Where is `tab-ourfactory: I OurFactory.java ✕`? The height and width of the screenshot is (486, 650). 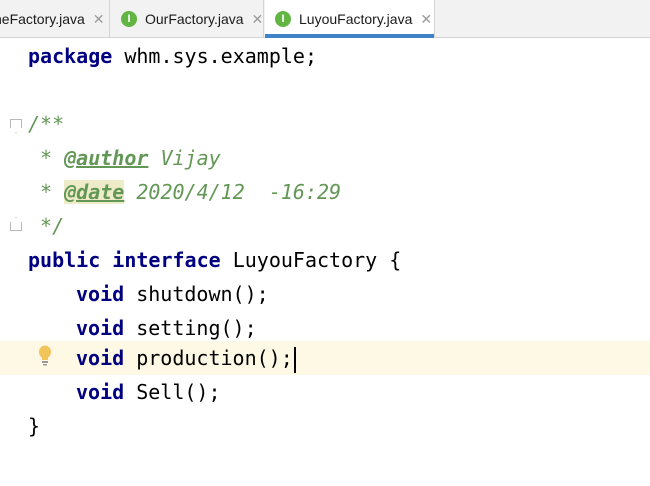 tab-ourfactory: I OurFactory.java ✕ is located at coordinates (187, 19).